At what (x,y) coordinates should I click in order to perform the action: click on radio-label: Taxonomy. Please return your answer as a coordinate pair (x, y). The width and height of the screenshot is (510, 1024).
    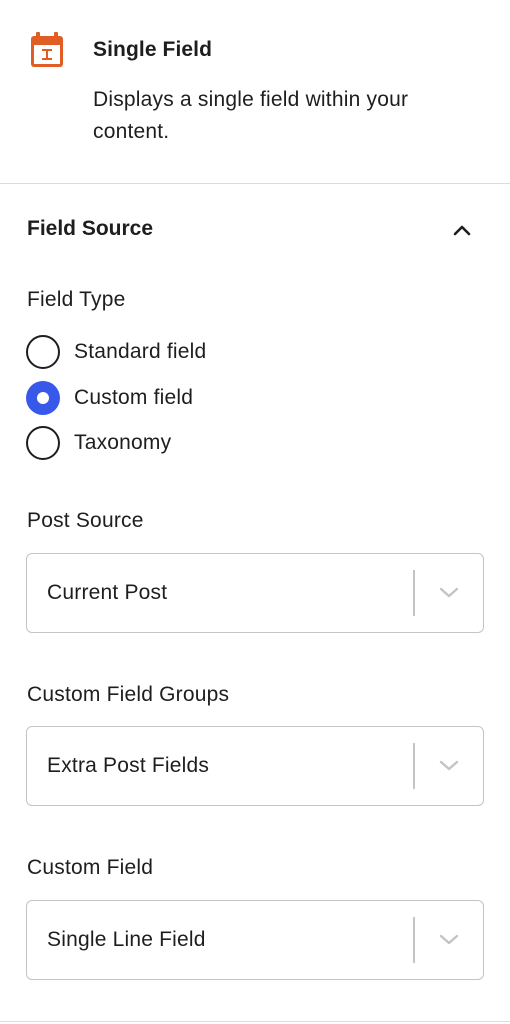
    Looking at the image, I should click on (122, 443).